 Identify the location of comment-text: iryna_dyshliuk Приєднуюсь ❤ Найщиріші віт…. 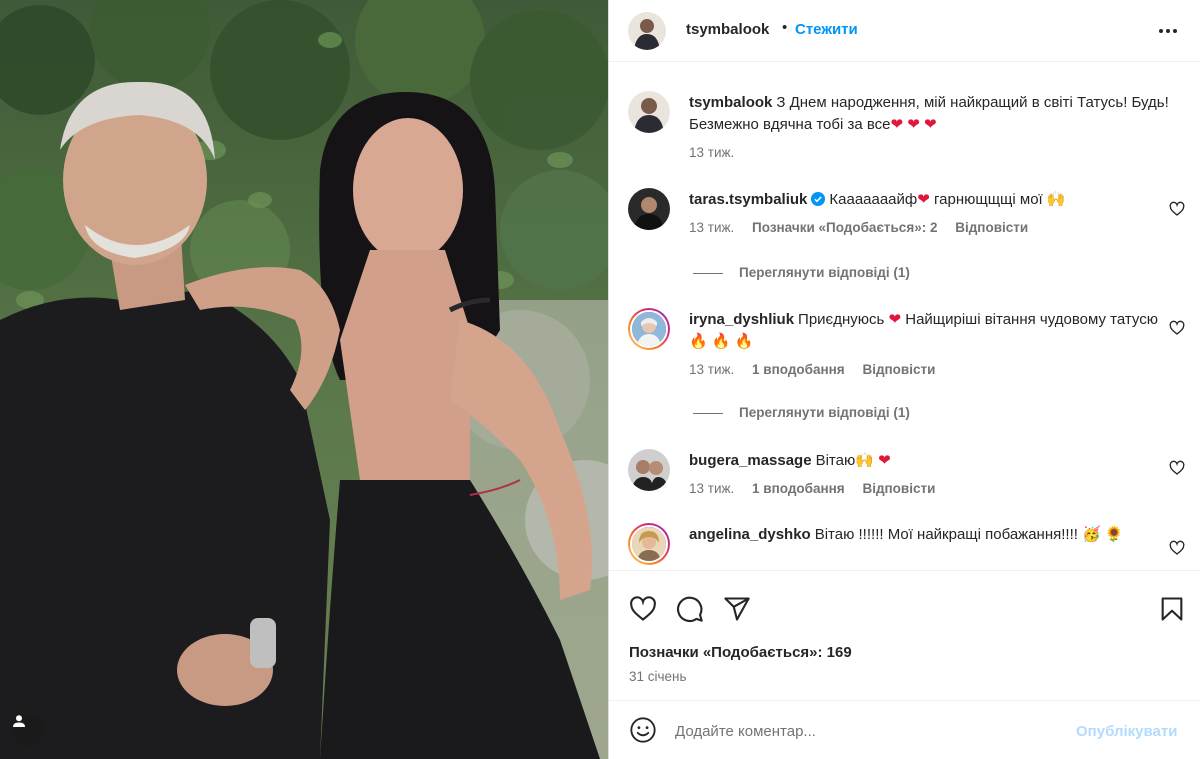
(929, 331).